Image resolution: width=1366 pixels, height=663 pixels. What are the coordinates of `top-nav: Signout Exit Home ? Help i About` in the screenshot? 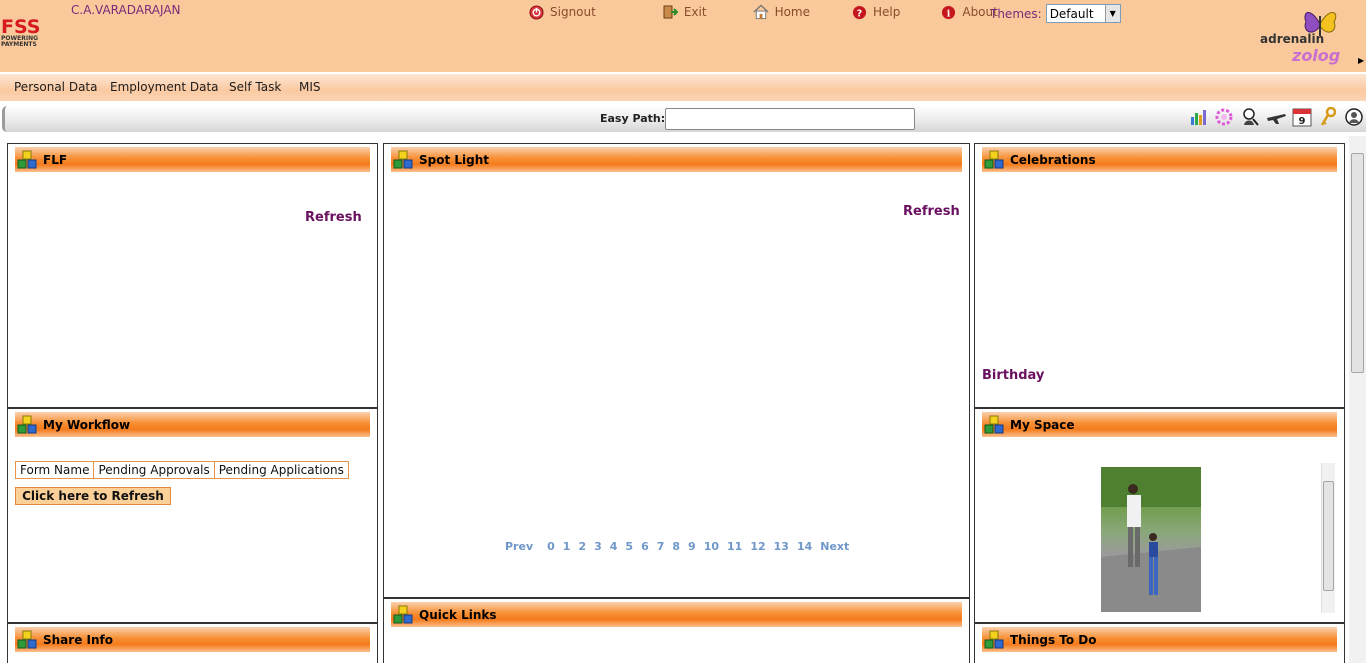 It's located at (776, 12).